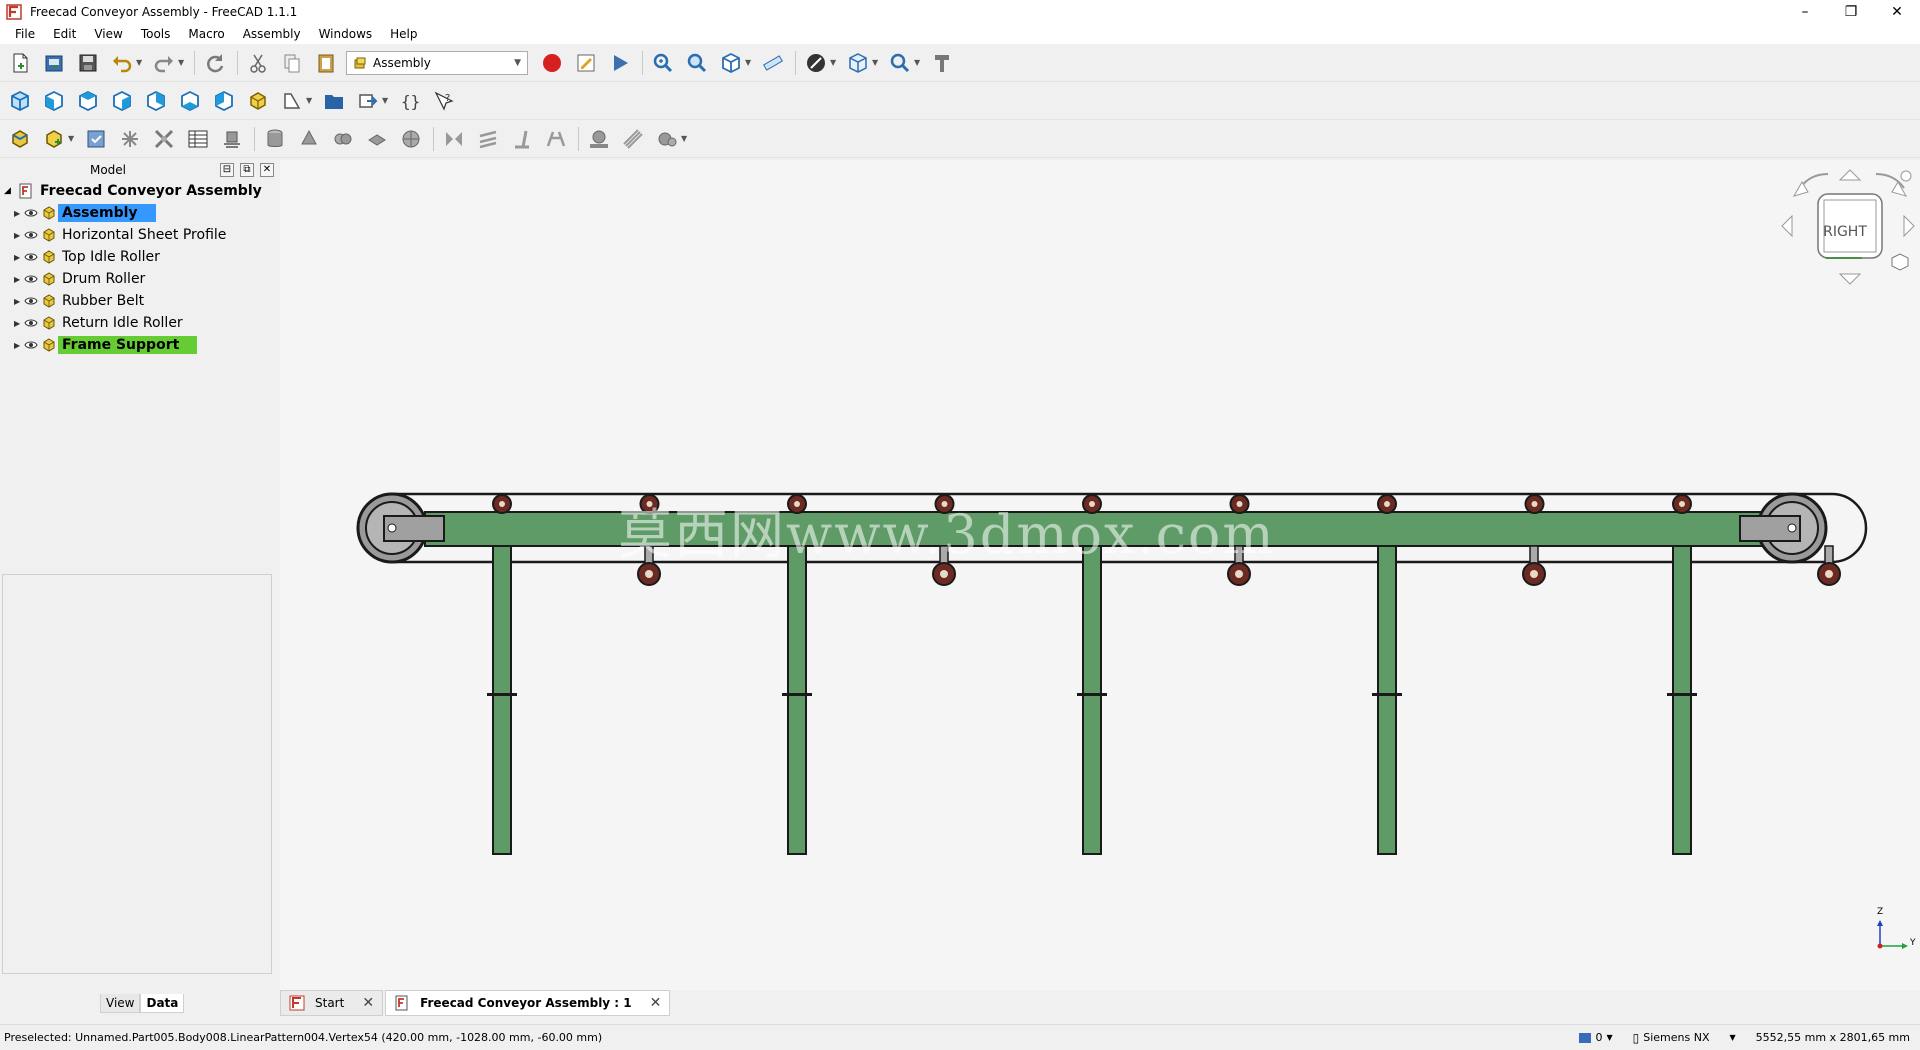  I want to click on insert-component-button, so click(54, 139).